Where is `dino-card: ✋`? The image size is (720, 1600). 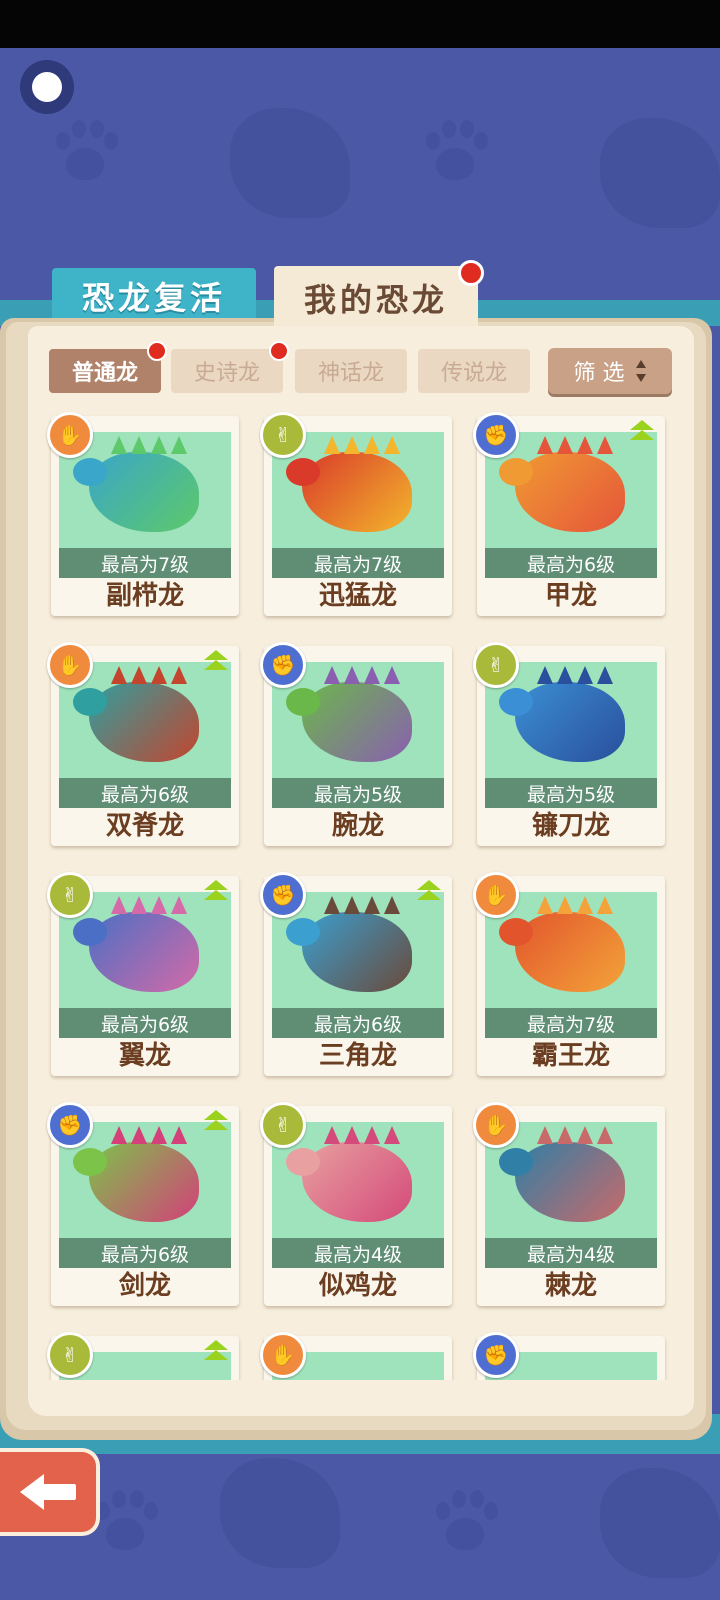 dino-card: ✋ is located at coordinates (356, 1356).